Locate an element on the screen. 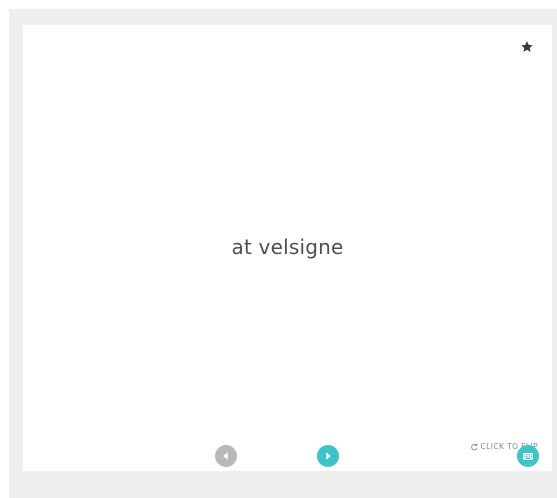 This screenshot has width=557, height=498. star-icon is located at coordinates (527, 47).